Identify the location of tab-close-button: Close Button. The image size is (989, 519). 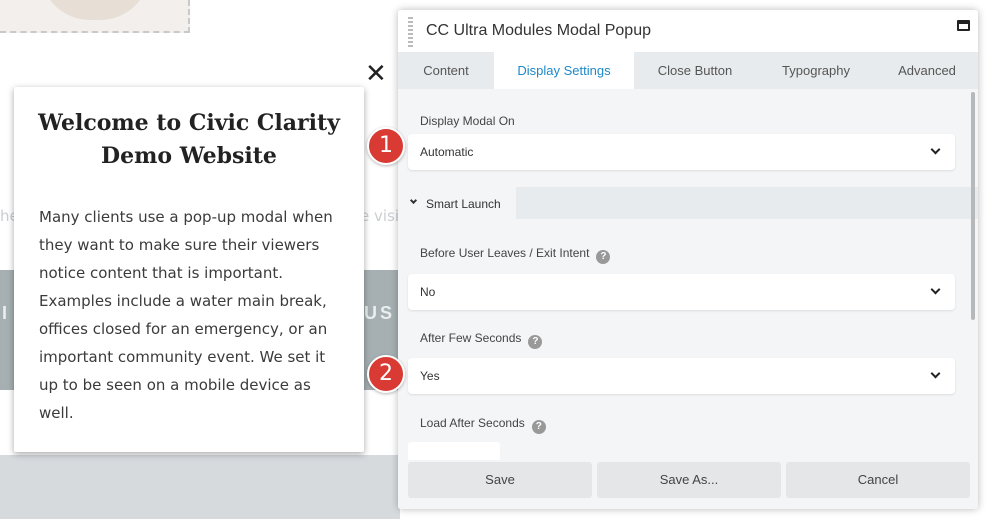
(695, 70).